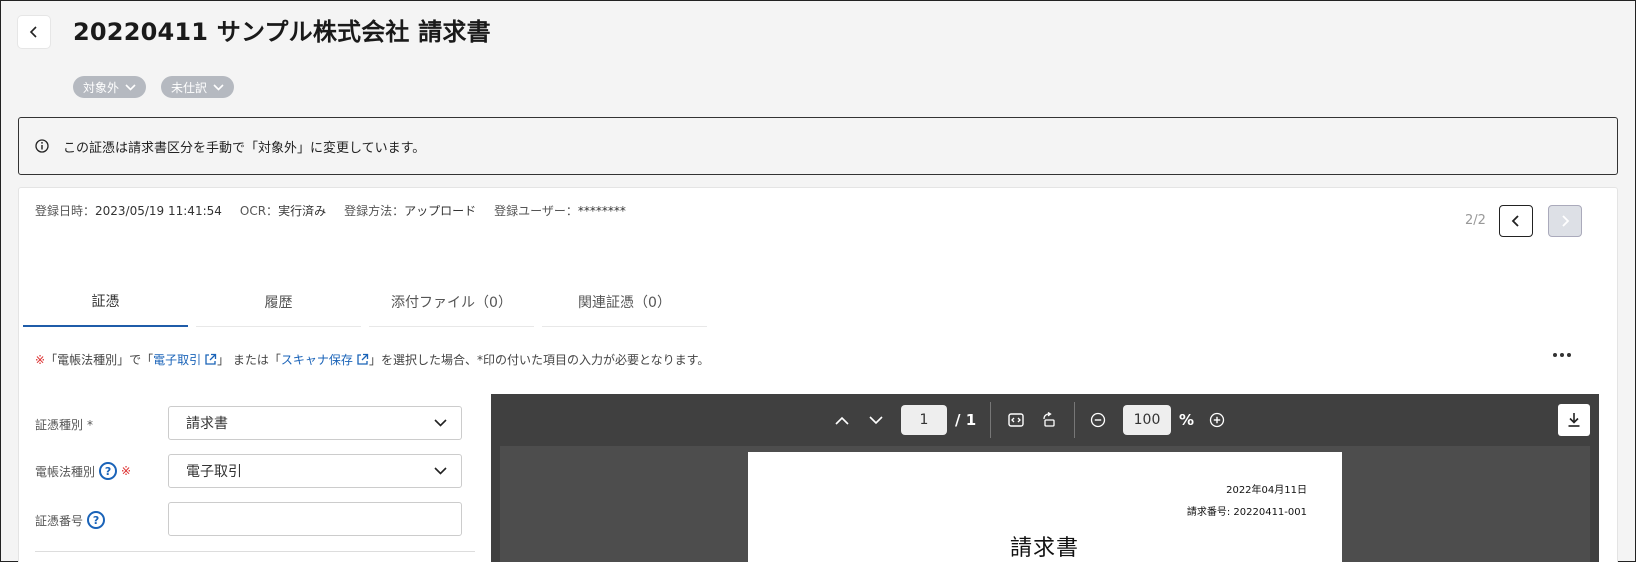 The height and width of the screenshot is (562, 1636). What do you see at coordinates (59, 425) in the screenshot?
I see `label-text: 証憑種別` at bounding box center [59, 425].